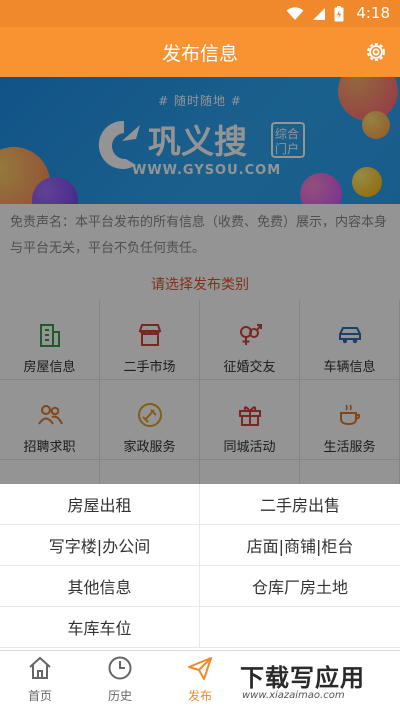 This screenshot has width=400, height=711. I want to click on status-icons, so click(315, 14).